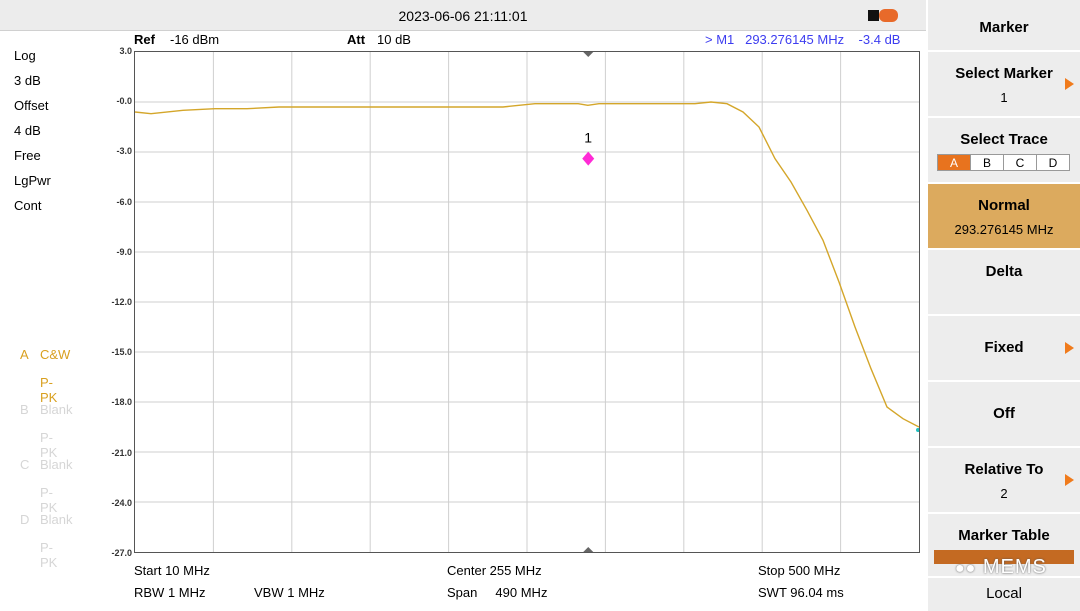 The image size is (1080, 611). I want to click on offset-value: 4 dB, so click(27, 130).